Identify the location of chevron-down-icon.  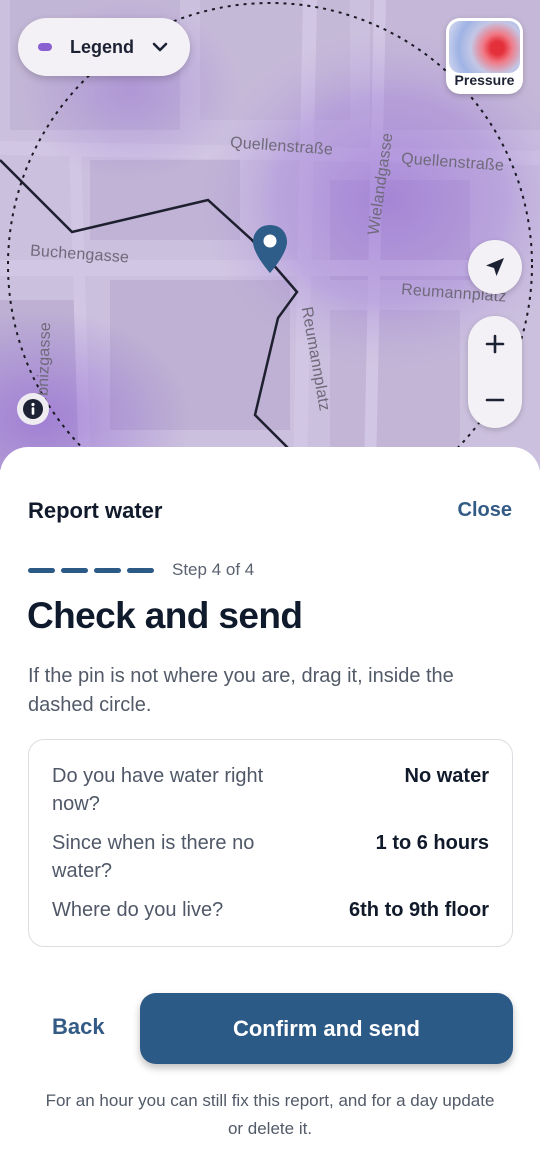
(160, 47).